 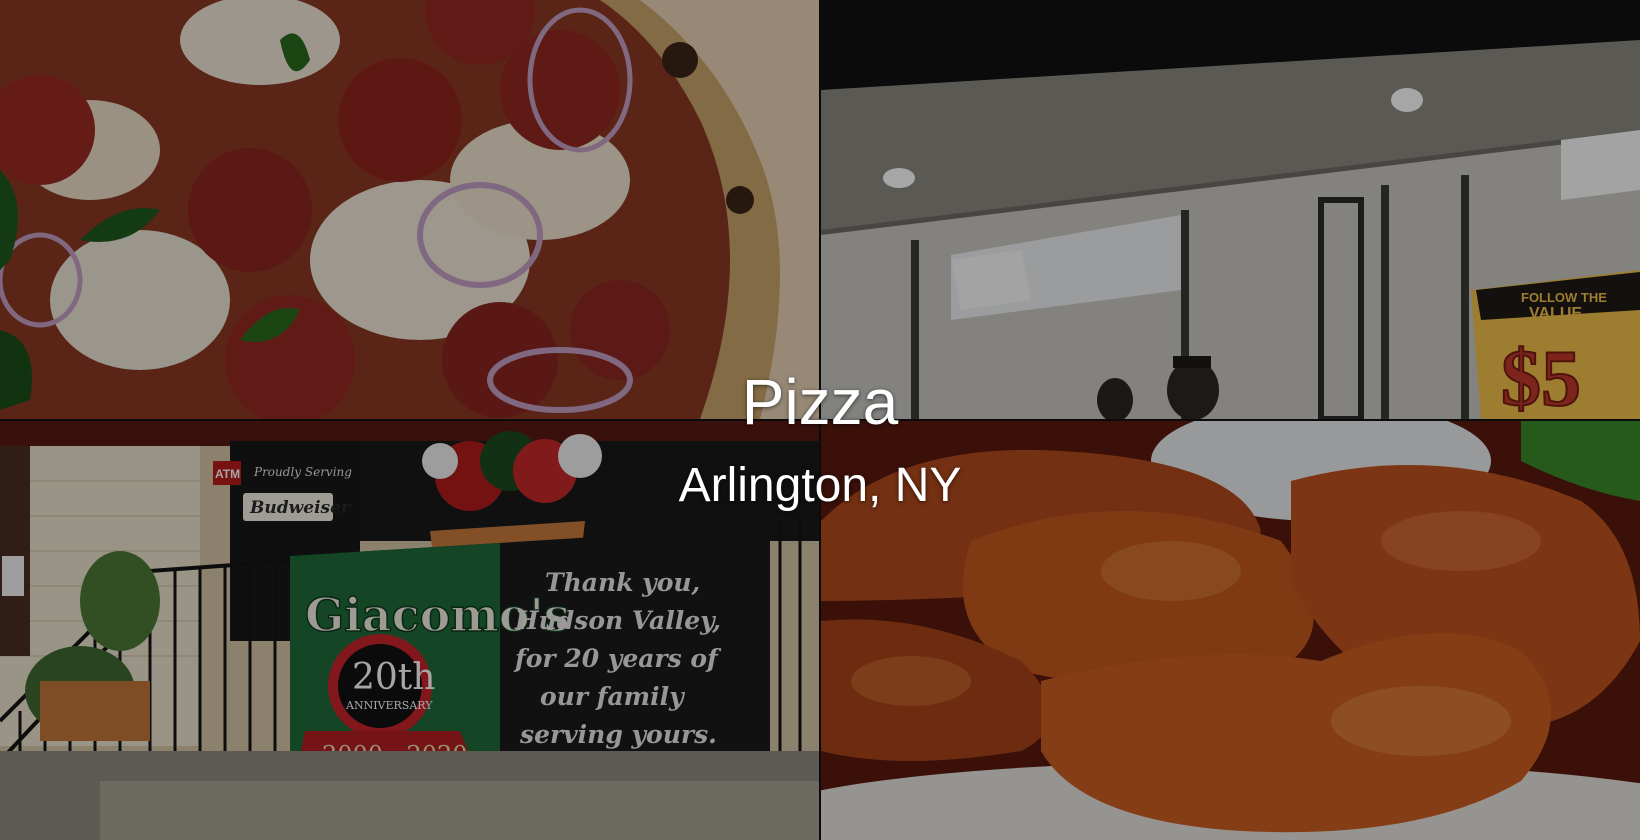 What do you see at coordinates (302, 472) in the screenshot?
I see `window-proudly-serving-text: Proudly Serving` at bounding box center [302, 472].